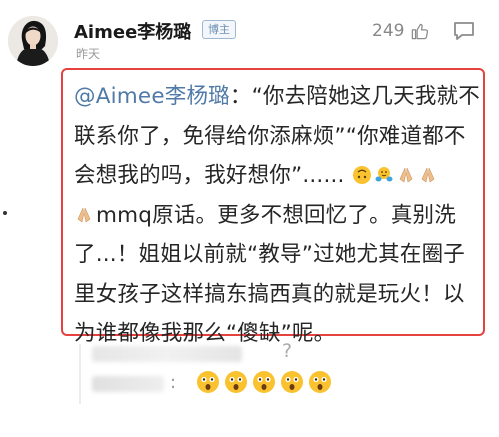 The width and height of the screenshot is (499, 437). I want to click on stray-dot, so click(5, 213).